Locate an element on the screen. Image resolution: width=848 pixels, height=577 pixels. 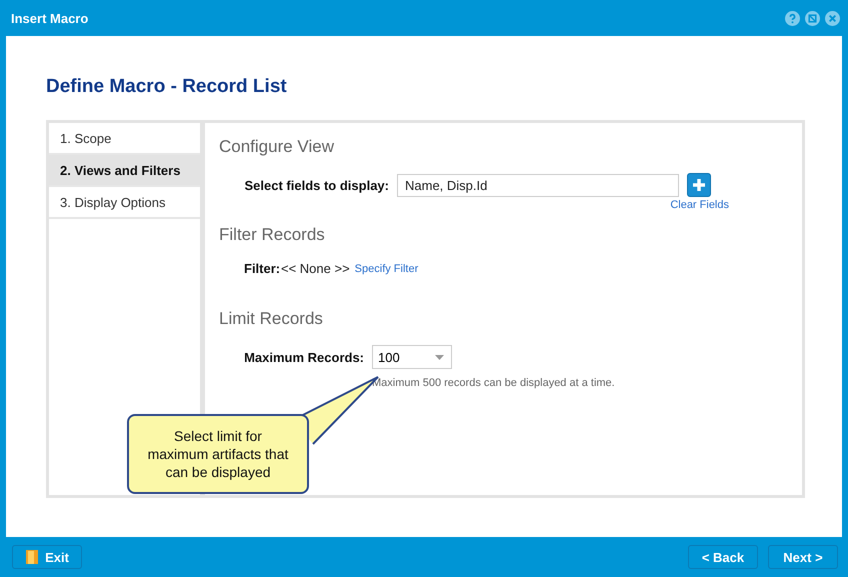
minimize-icon is located at coordinates (812, 18).